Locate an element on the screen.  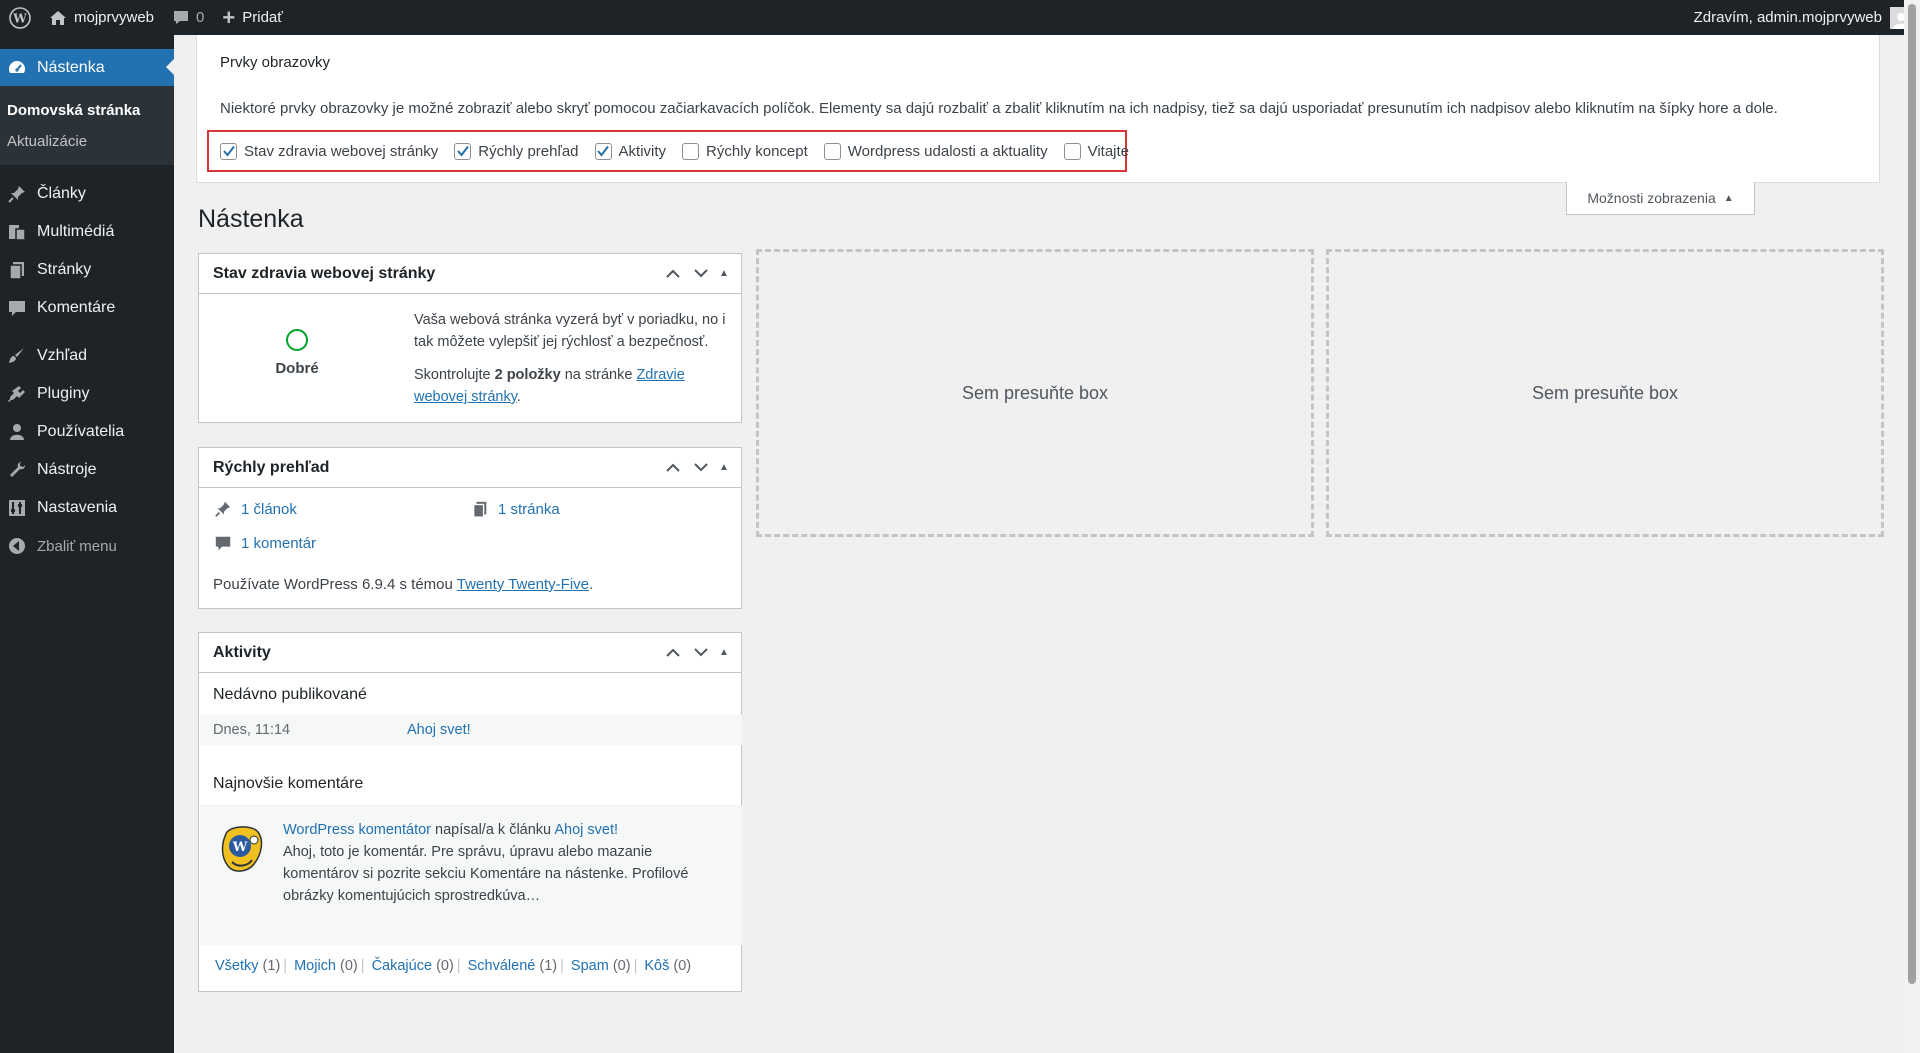
checkbox-at-a-glance: Rýchly prehľad is located at coordinates (516, 151).